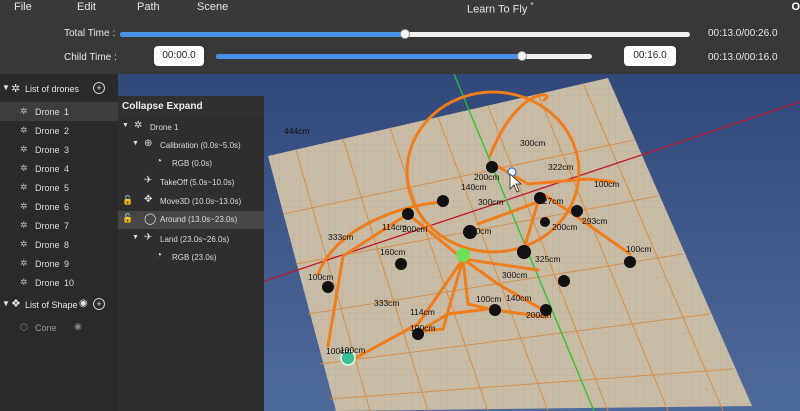  I want to click on tree-node-around: 🔓 ◯ Around (13.0s~23.0s), so click(191, 220).